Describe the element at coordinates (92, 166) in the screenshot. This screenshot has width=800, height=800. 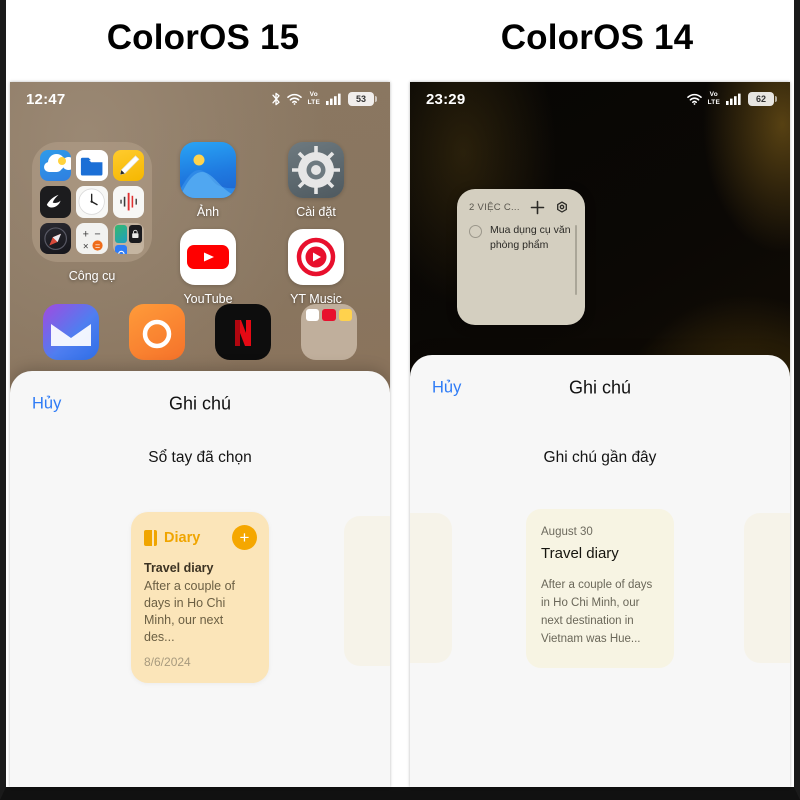
I see `files-icon` at that location.